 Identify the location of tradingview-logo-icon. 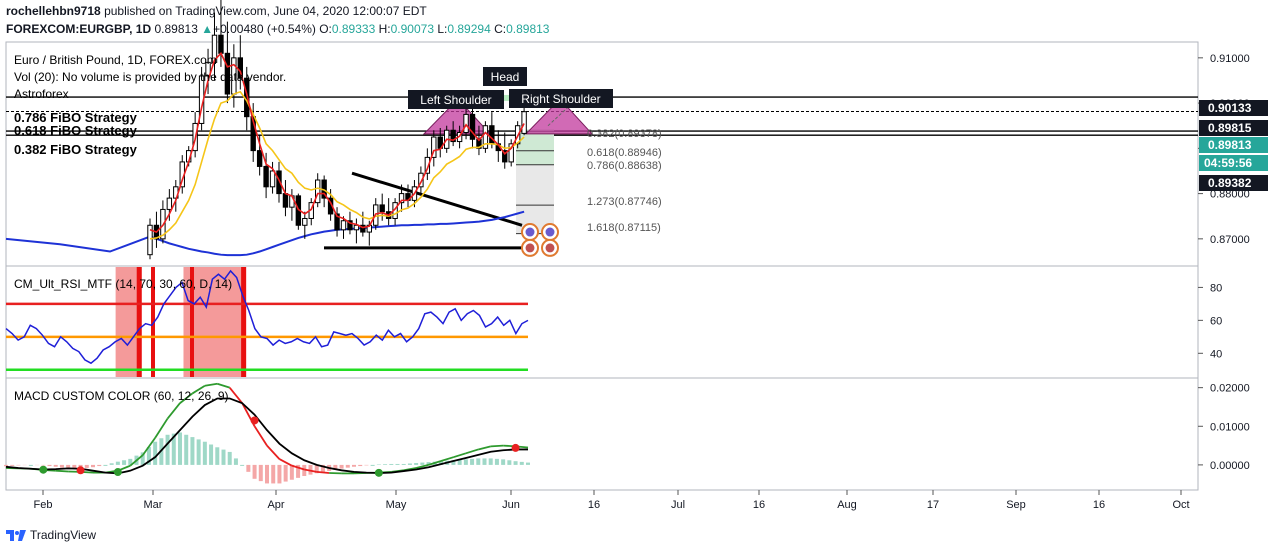
(16, 535).